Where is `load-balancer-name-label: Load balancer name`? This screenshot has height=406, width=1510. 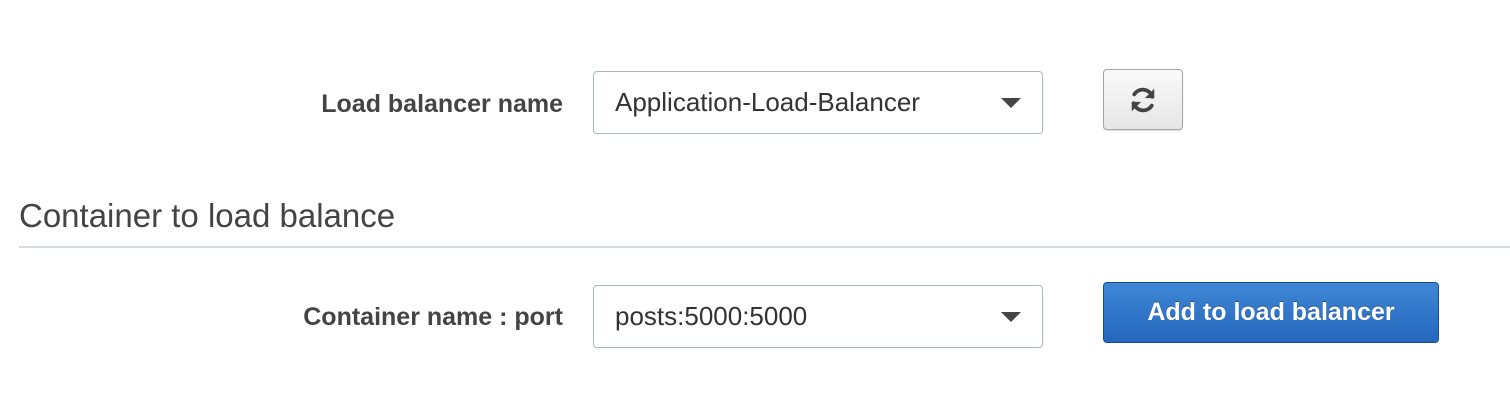
load-balancer-name-label: Load balancer name is located at coordinates (442, 104).